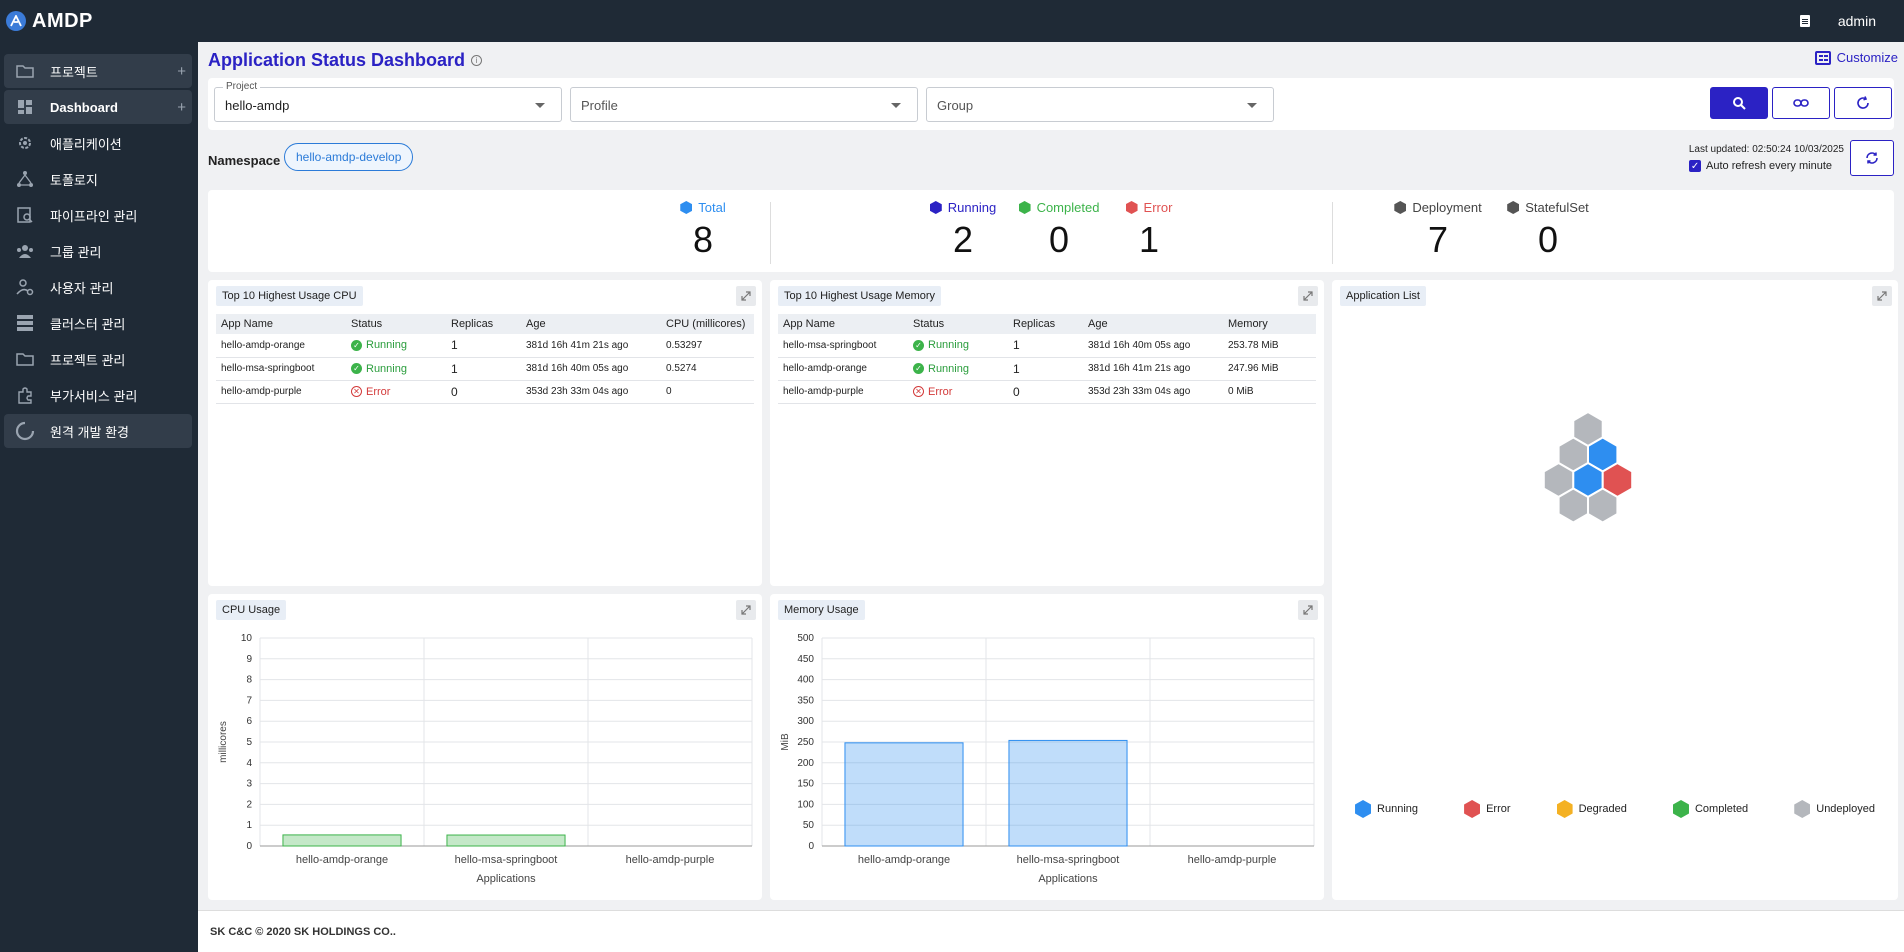 Image resolution: width=1904 pixels, height=952 pixels. What do you see at coordinates (805, 784) in the screenshot?
I see `y-tick-label: 150` at bounding box center [805, 784].